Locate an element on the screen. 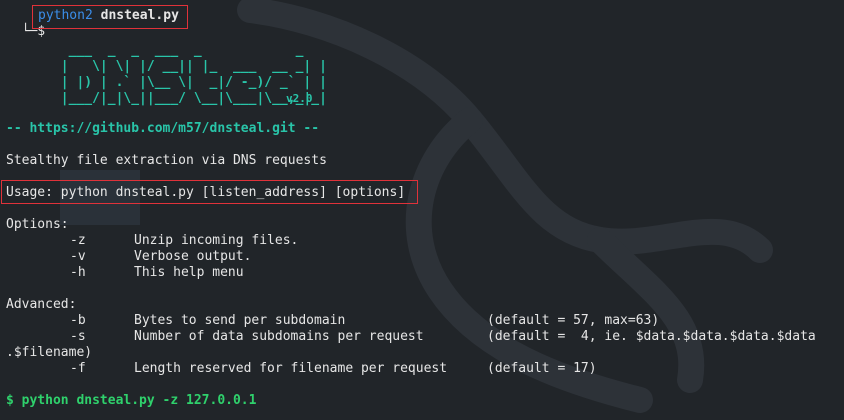 The width and height of the screenshot is (844, 420). option-text: Unzip incoming files. is located at coordinates (216, 240).